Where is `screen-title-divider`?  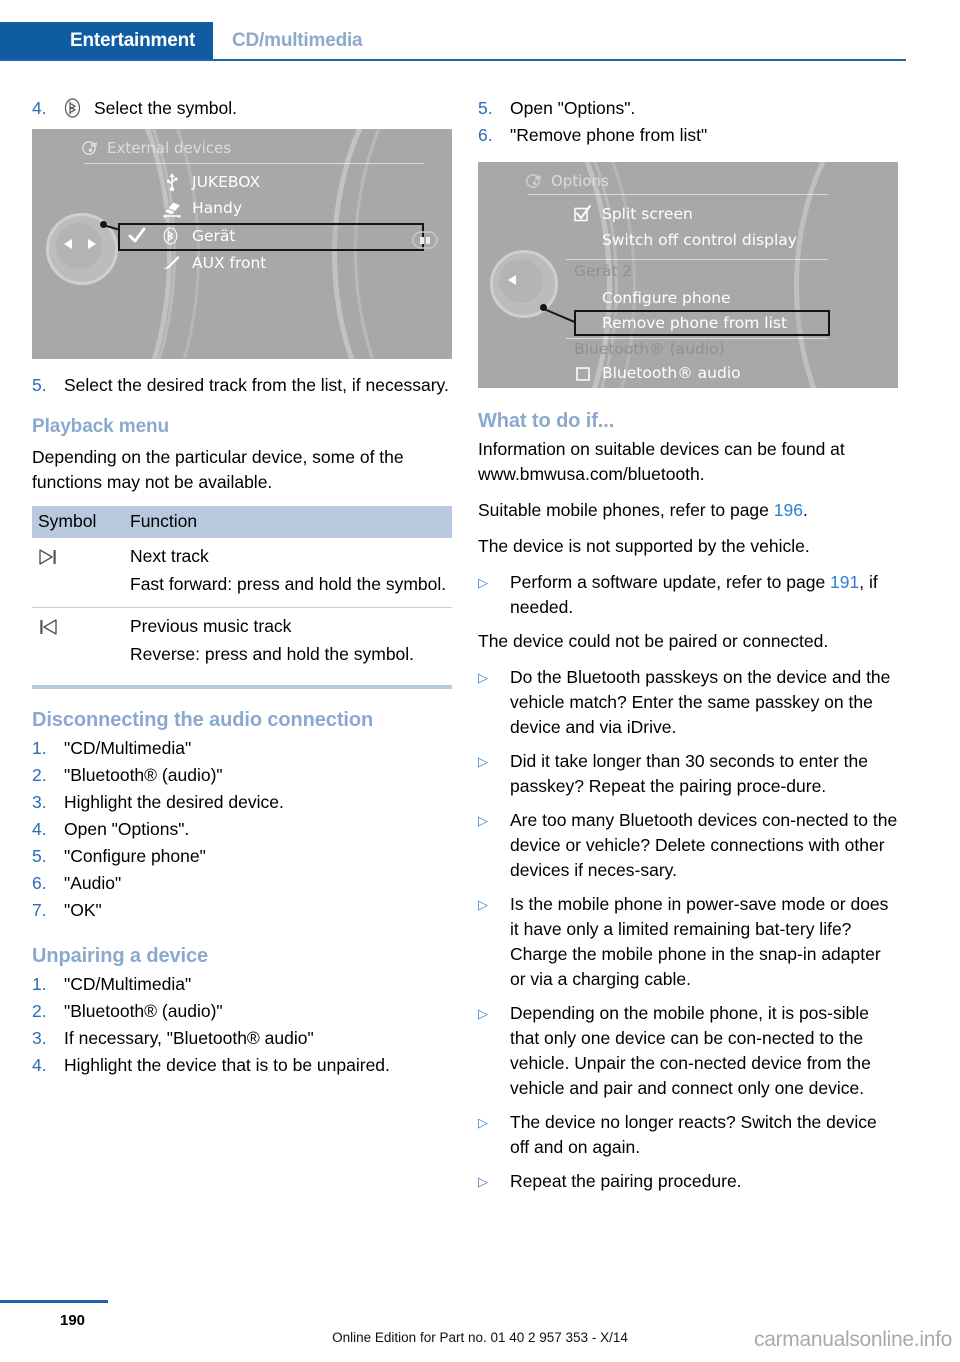
screen-title-divider is located at coordinates (254, 163).